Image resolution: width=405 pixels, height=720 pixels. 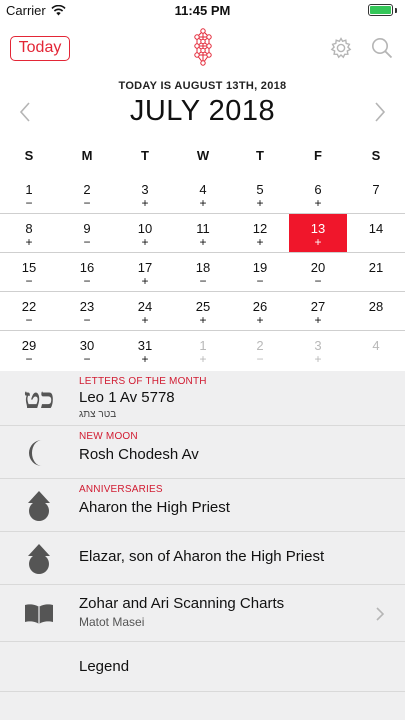 I want to click on calendar-week: 1− 2− 3 + 4 + 5 + 6 + 7, so click(x=202, y=194).